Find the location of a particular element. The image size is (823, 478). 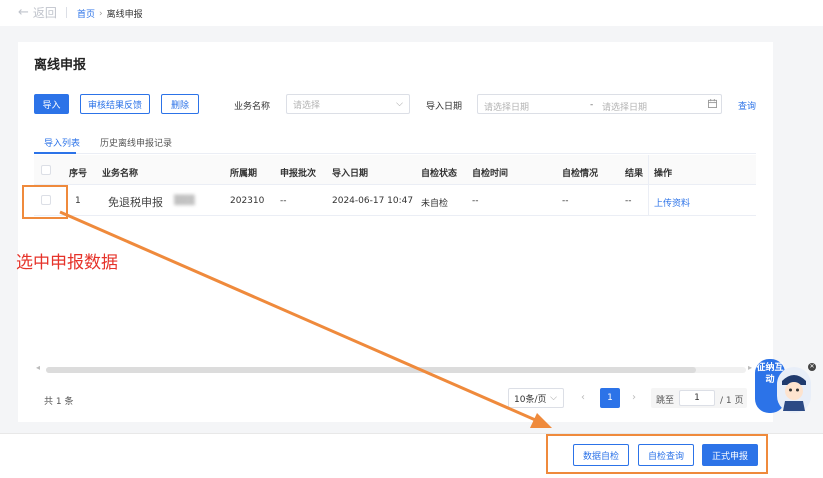

mascot-assistant: 征纳互动 ✕ is located at coordinates (784, 387).